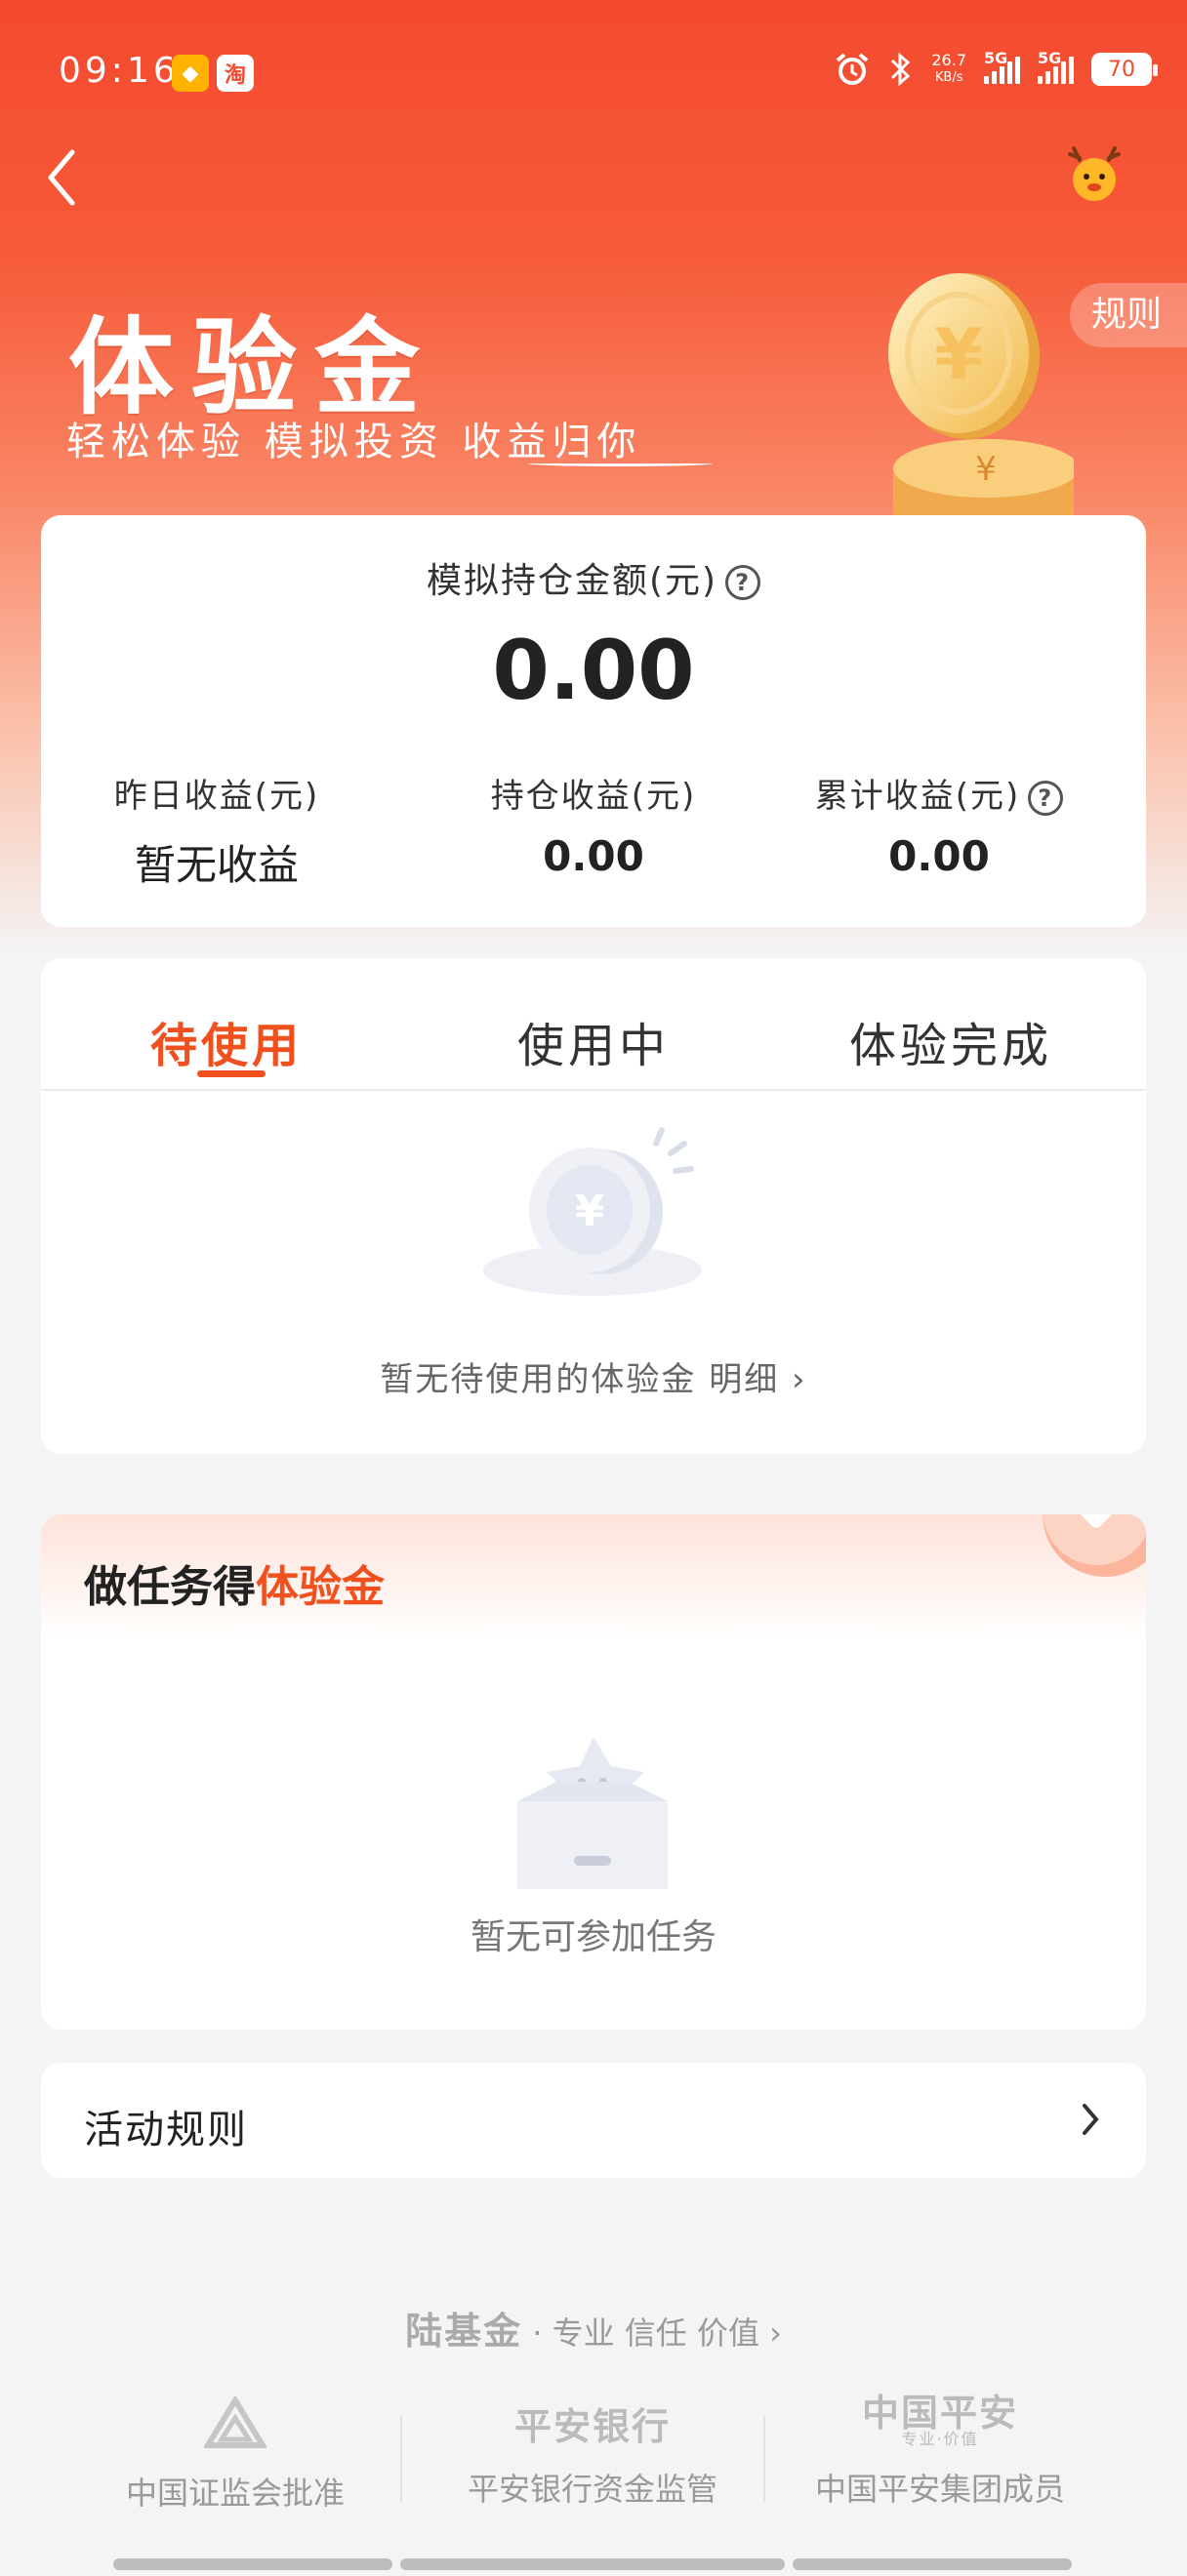  Describe the element at coordinates (939, 824) in the screenshot. I see `total-income: 累计收益(元)? 0.00` at that location.